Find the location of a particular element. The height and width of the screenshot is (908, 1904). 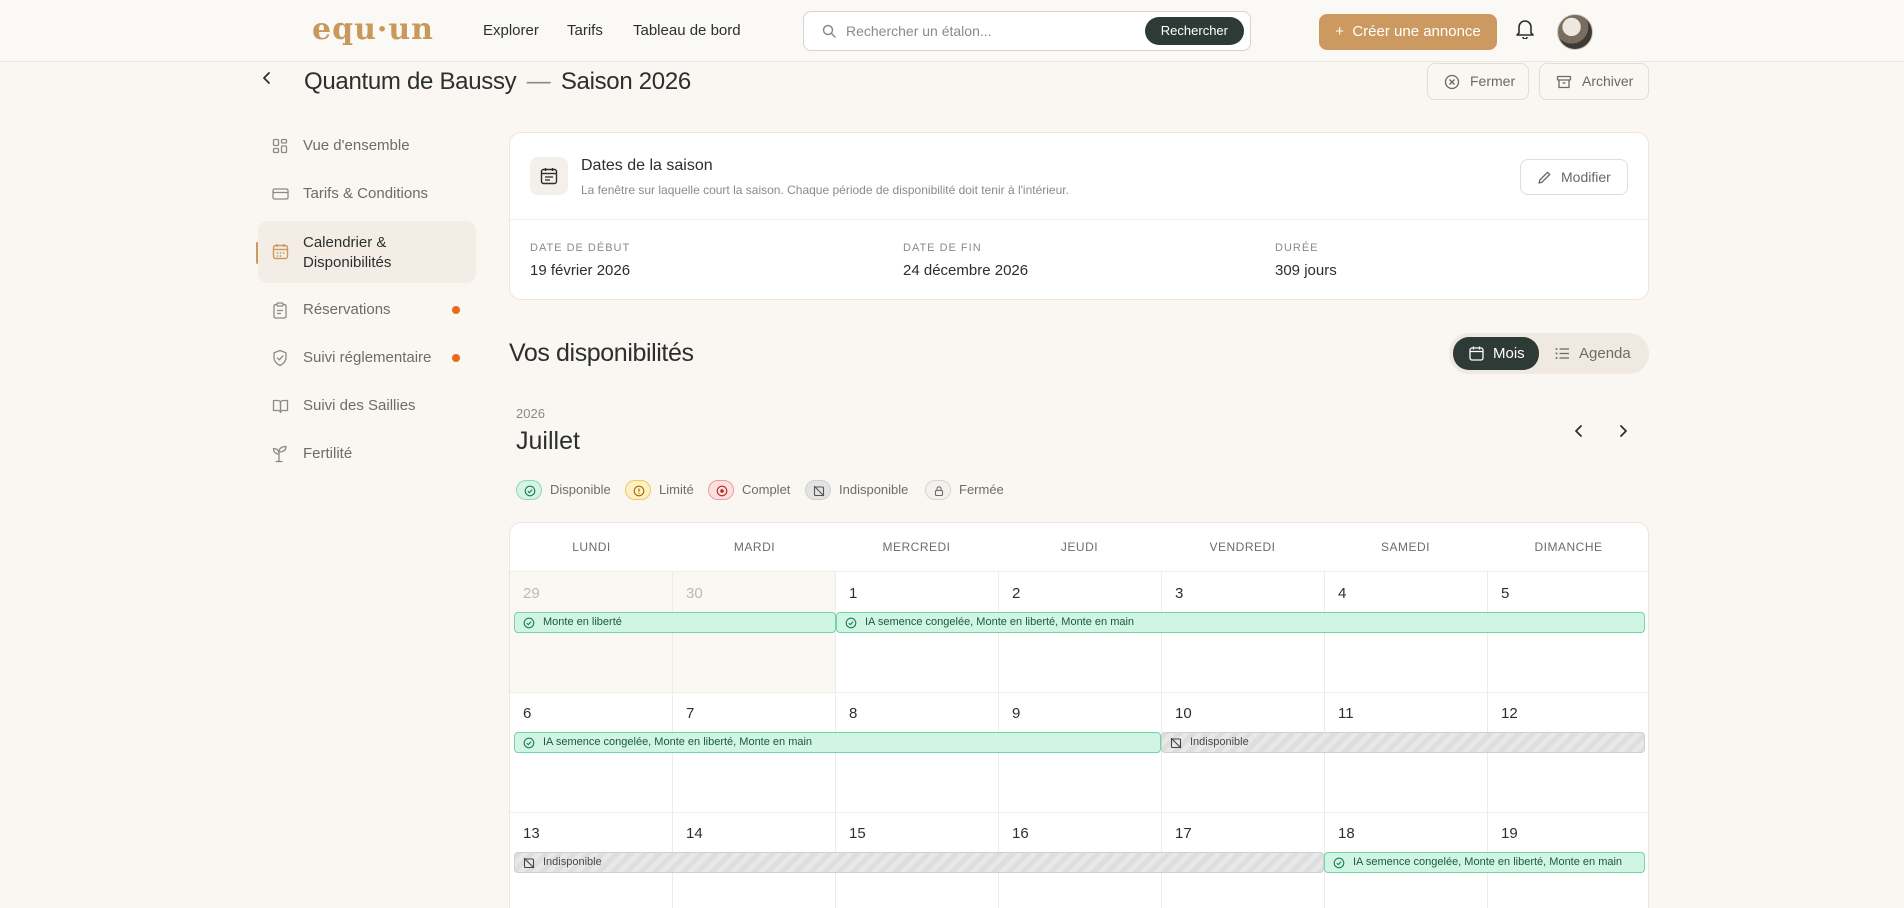

nav-explorer: Explorer is located at coordinates (511, 30).